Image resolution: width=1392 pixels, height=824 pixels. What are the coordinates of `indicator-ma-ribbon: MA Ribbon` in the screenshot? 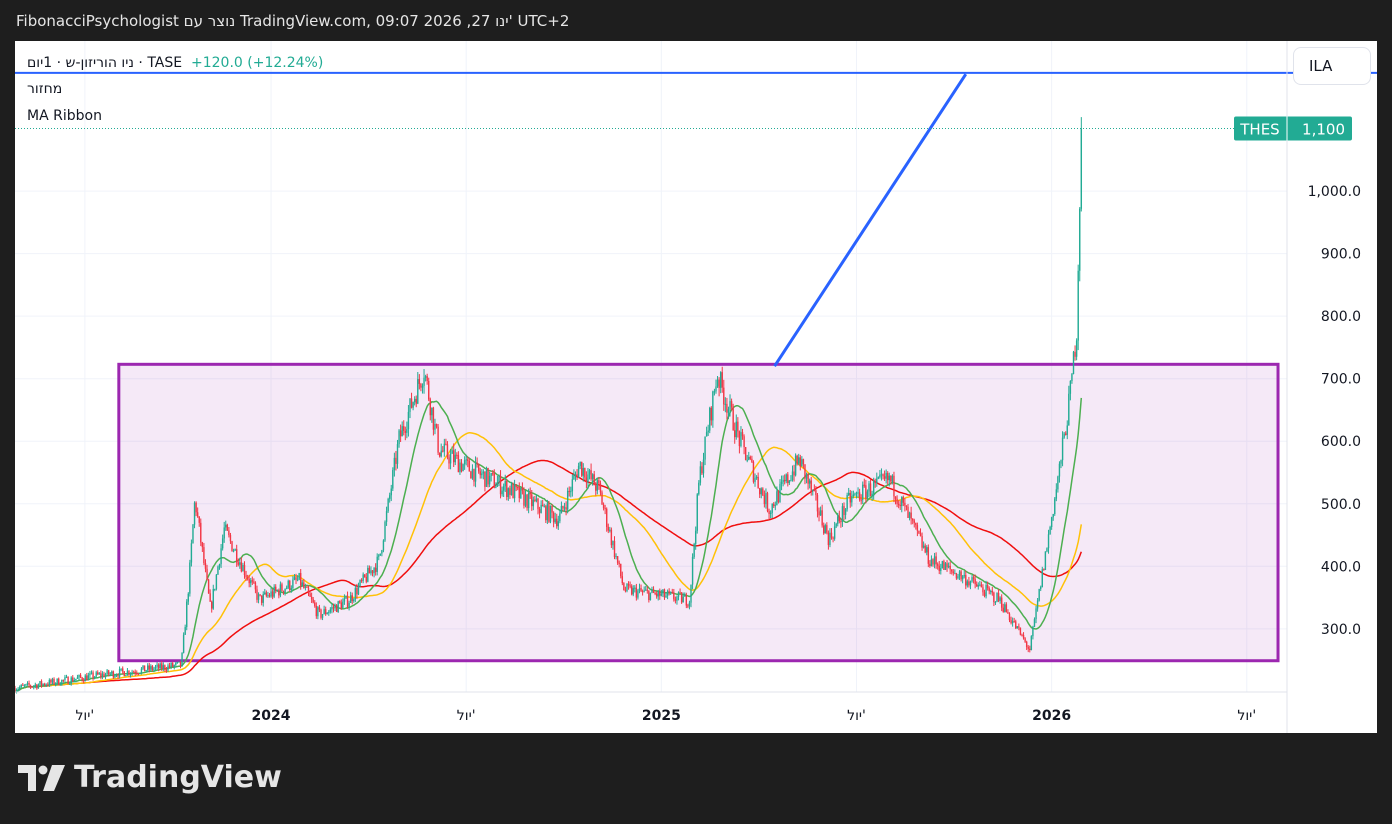 It's located at (64, 116).